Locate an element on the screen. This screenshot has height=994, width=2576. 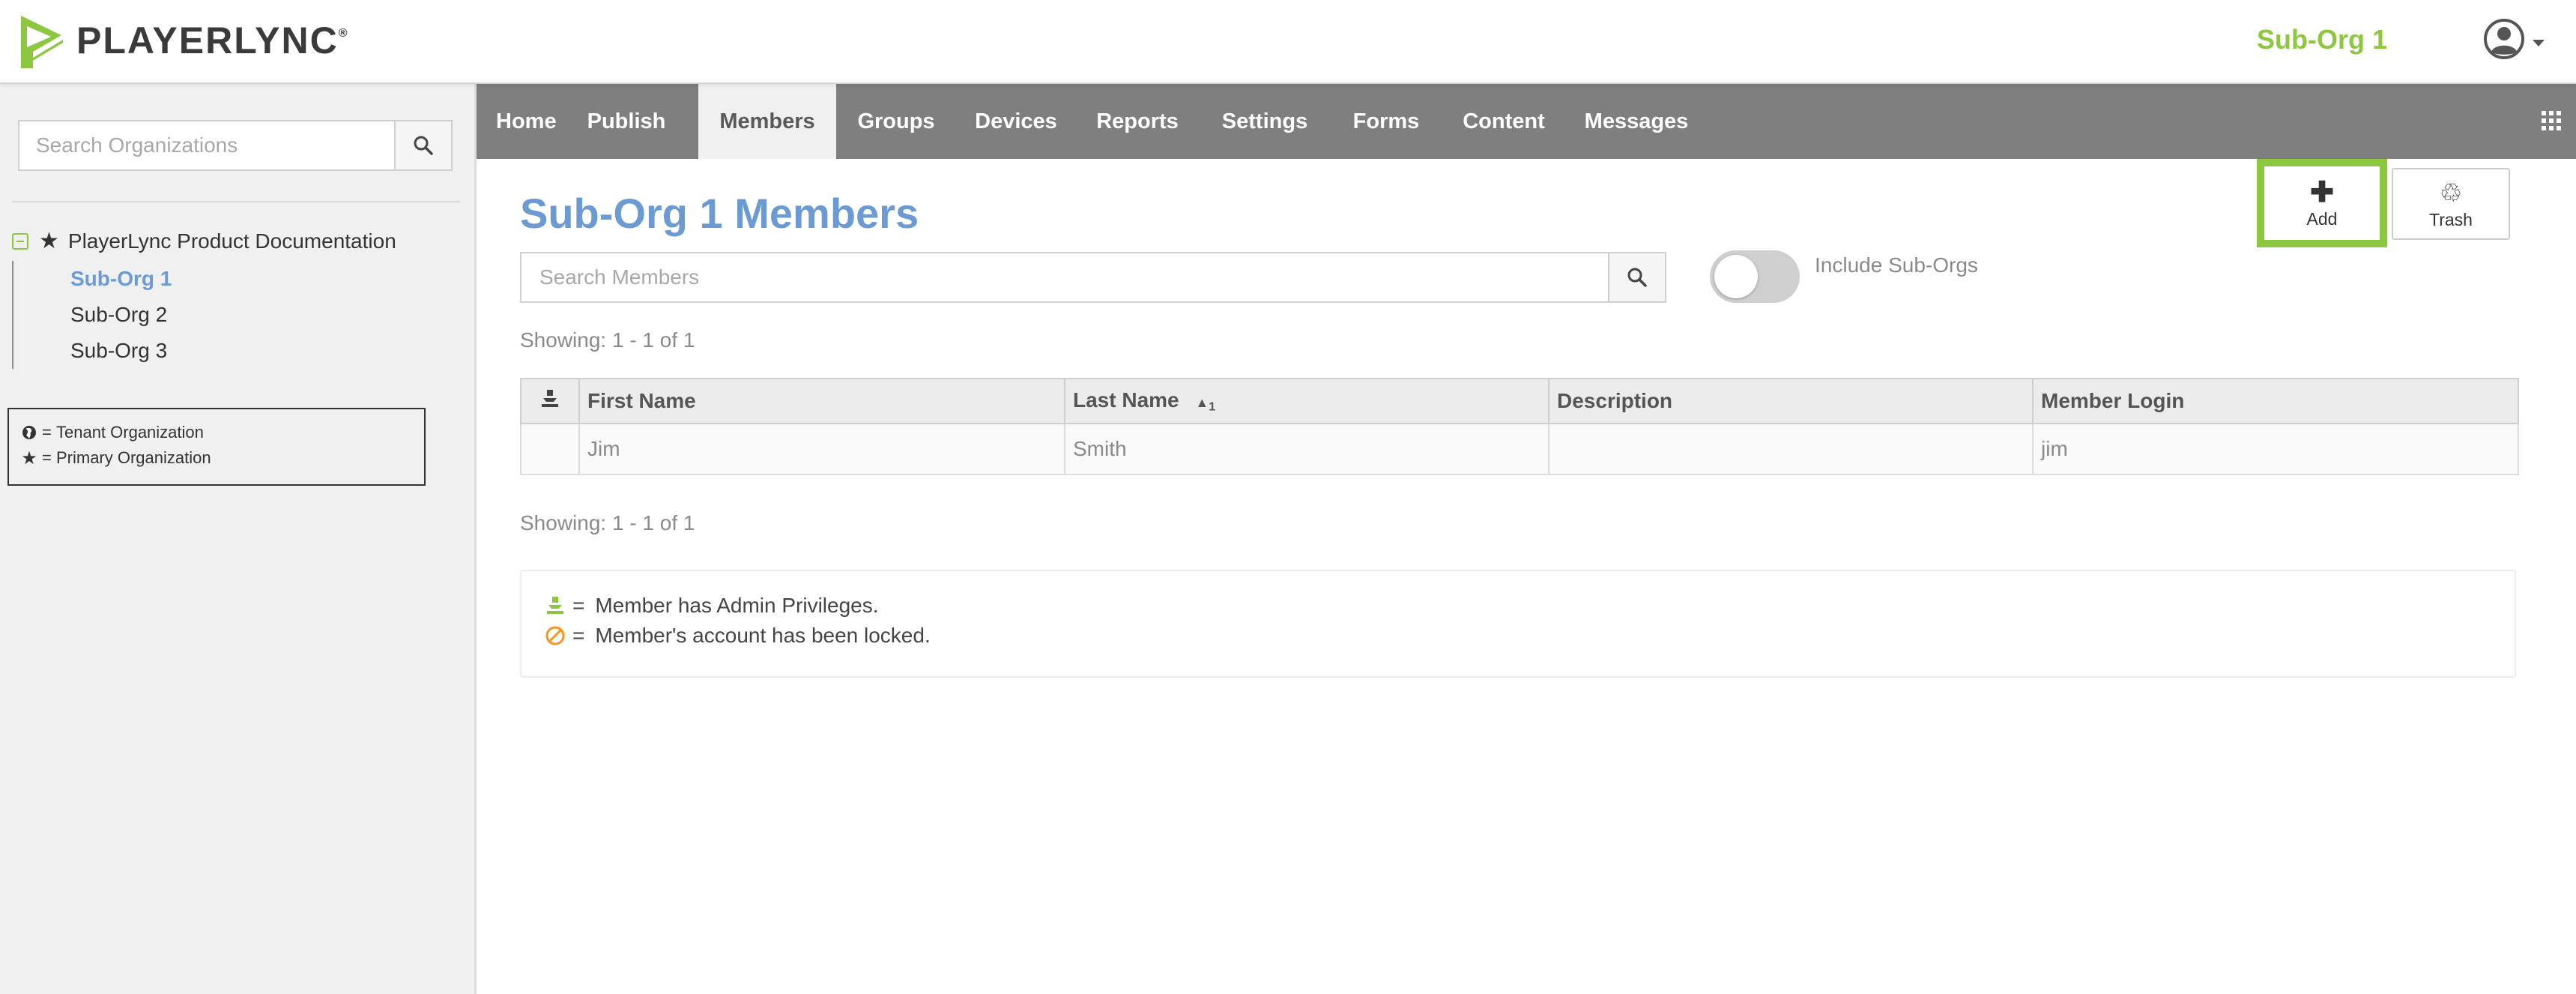
nav-reports: Reports is located at coordinates (1137, 121).